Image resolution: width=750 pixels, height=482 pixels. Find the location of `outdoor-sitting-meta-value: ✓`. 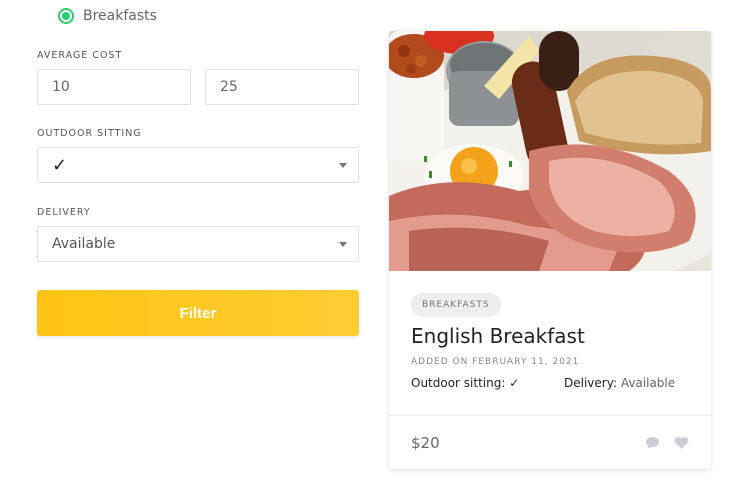

outdoor-sitting-meta-value: ✓ is located at coordinates (514, 383).